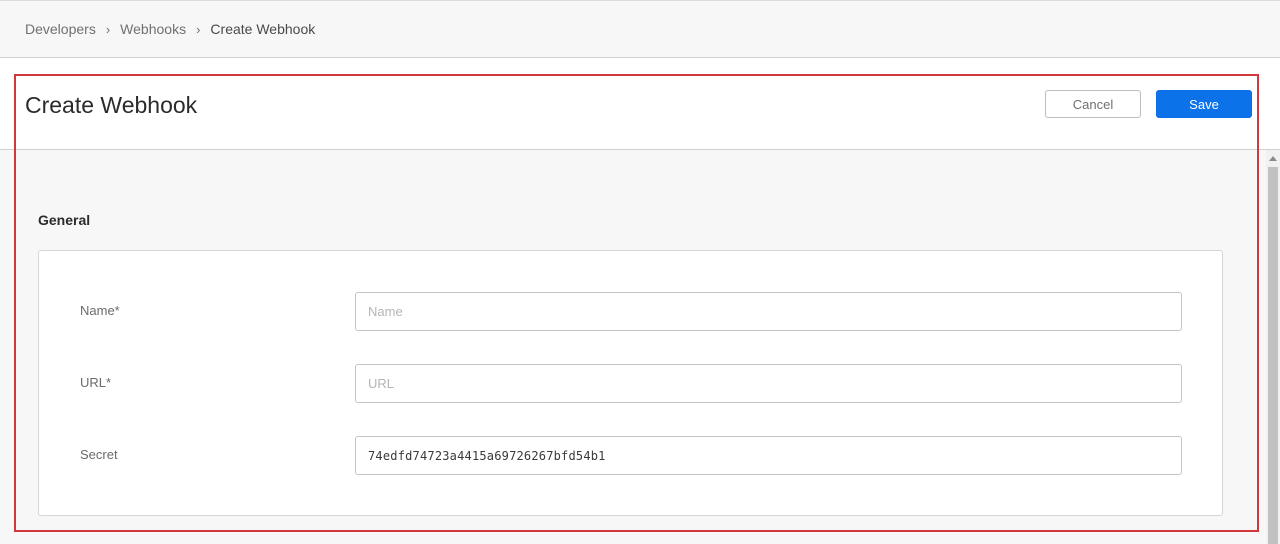 Image resolution: width=1280 pixels, height=544 pixels. I want to click on url-input, so click(768, 383).